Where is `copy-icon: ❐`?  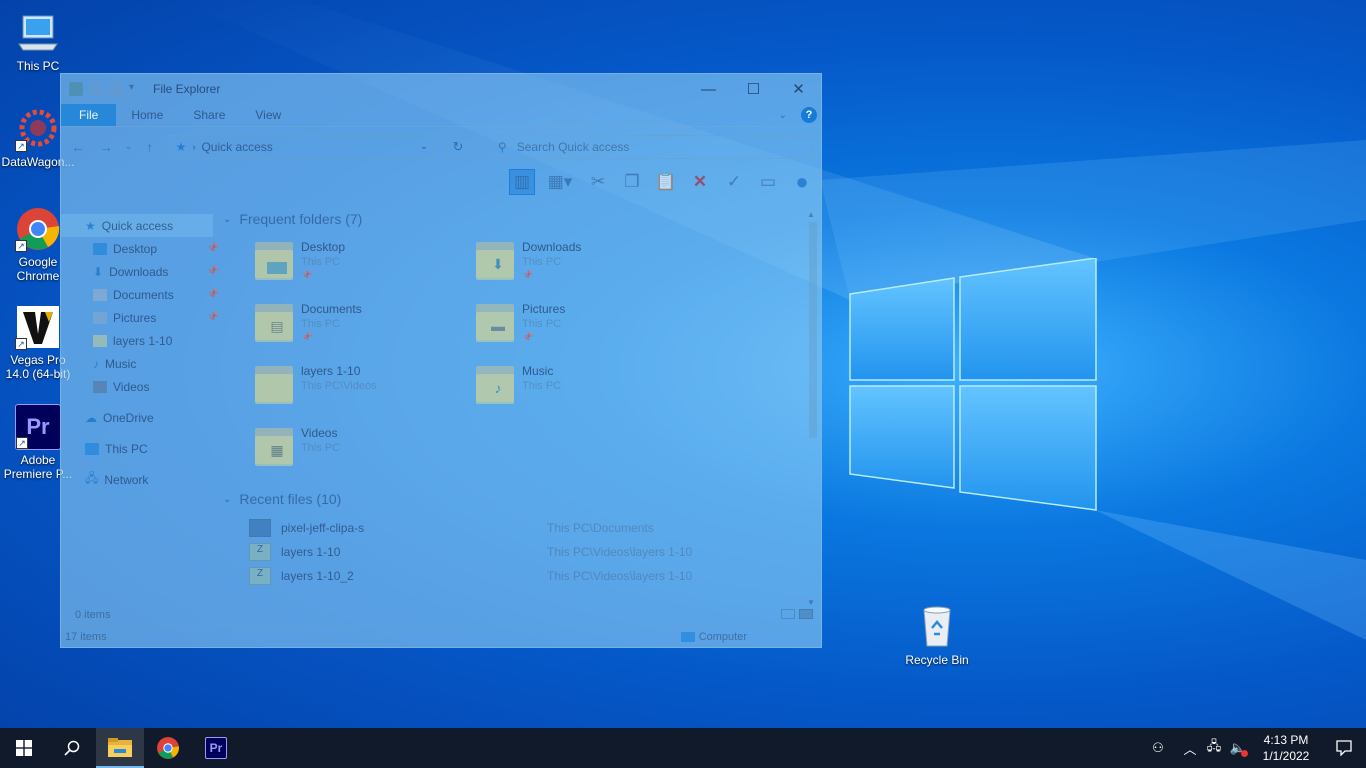 copy-icon: ❐ is located at coordinates (632, 182).